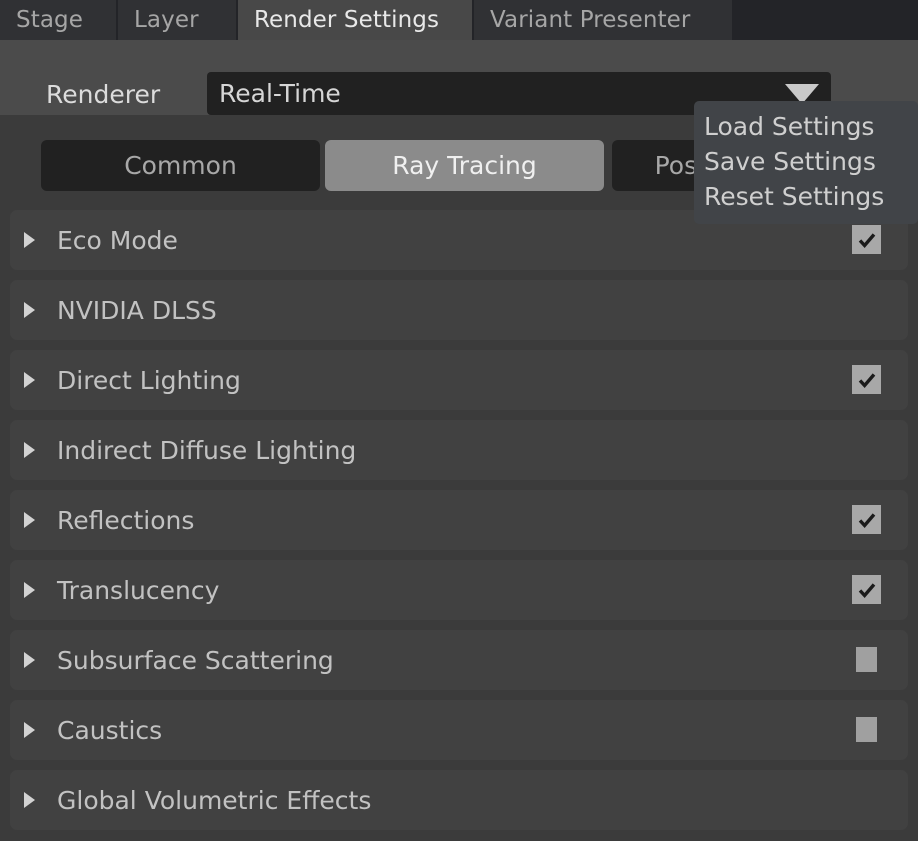  I want to click on settings-row-label: Eco Mode, so click(117, 240).